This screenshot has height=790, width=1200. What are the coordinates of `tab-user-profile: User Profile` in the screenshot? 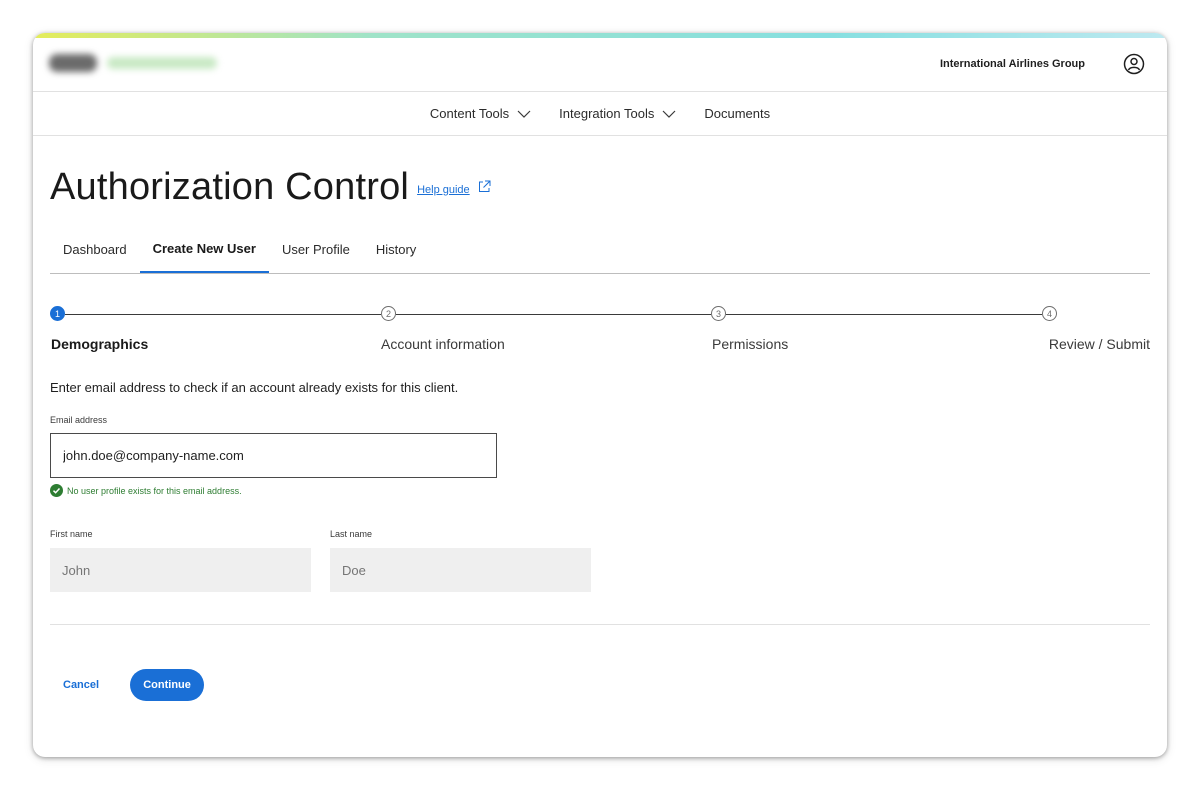 It's located at (316, 249).